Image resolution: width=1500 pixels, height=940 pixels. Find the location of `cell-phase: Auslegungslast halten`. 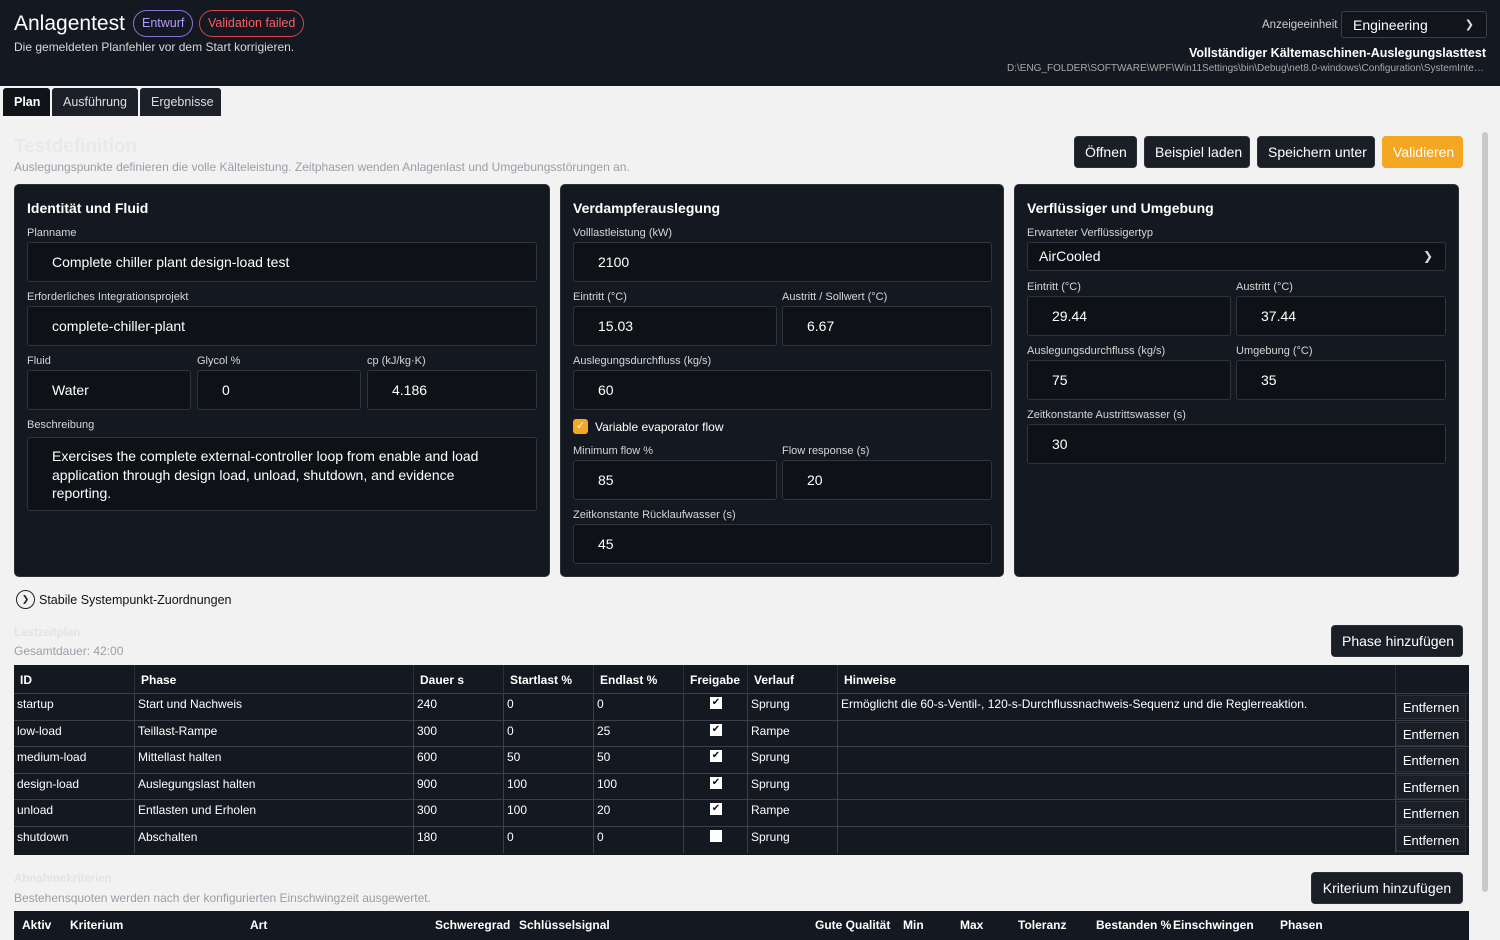

cell-phase: Auslegungslast halten is located at coordinates (274, 786).